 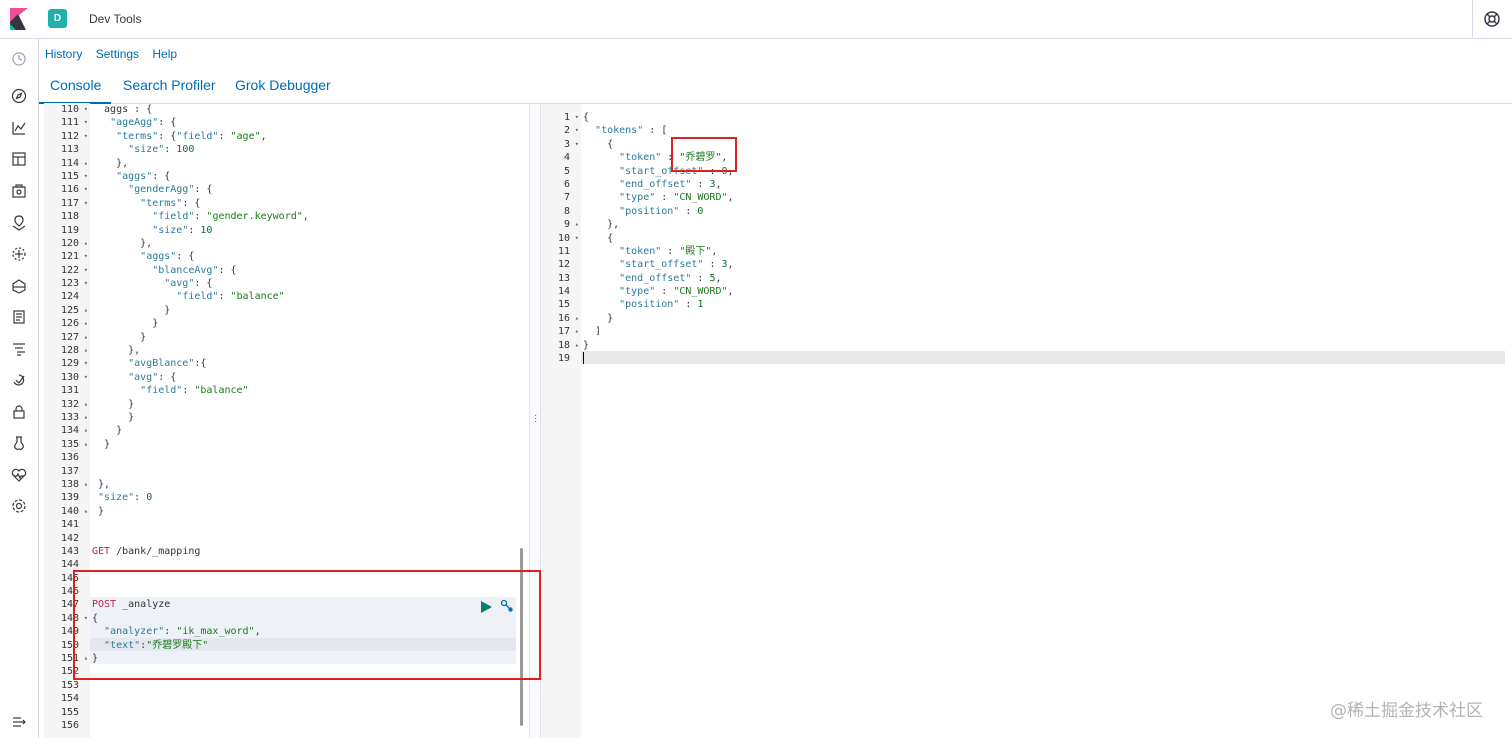 I want to click on infrastructure-icon, so click(x=19, y=286).